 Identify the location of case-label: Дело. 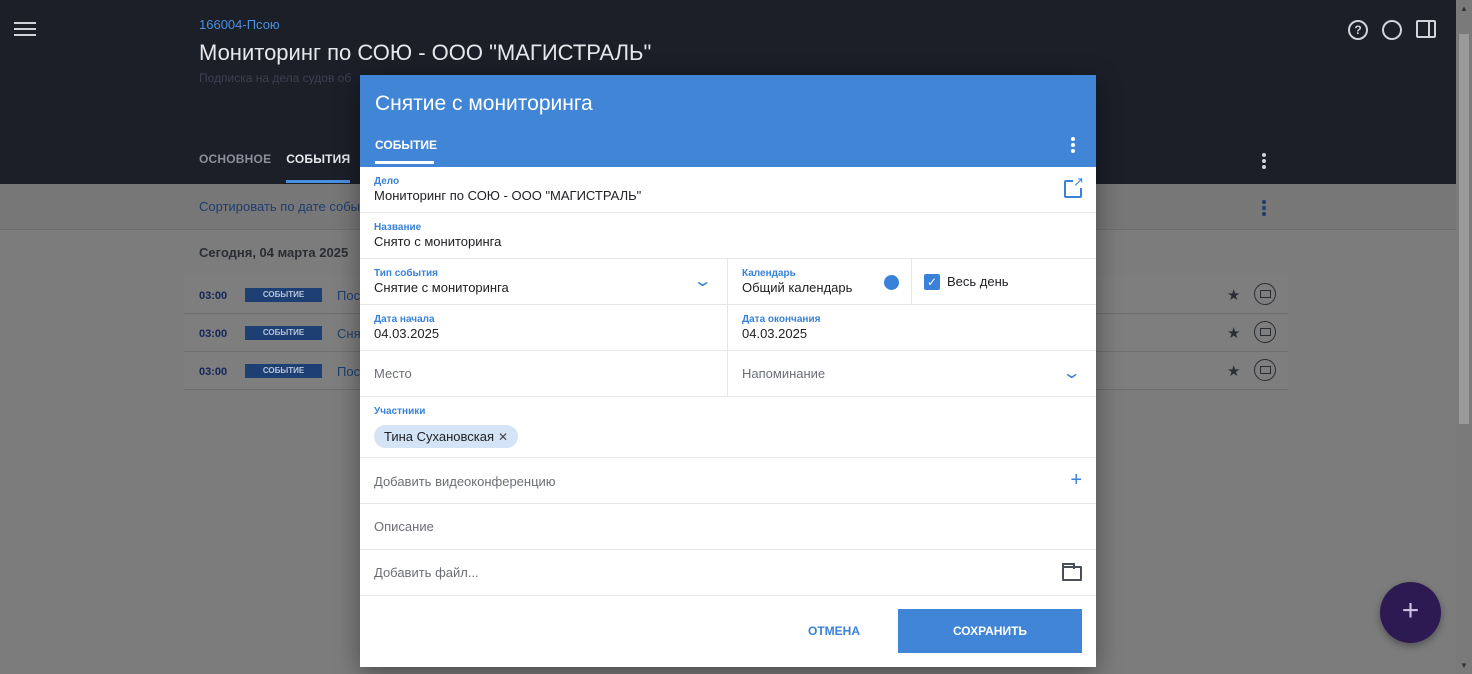
(387, 181).